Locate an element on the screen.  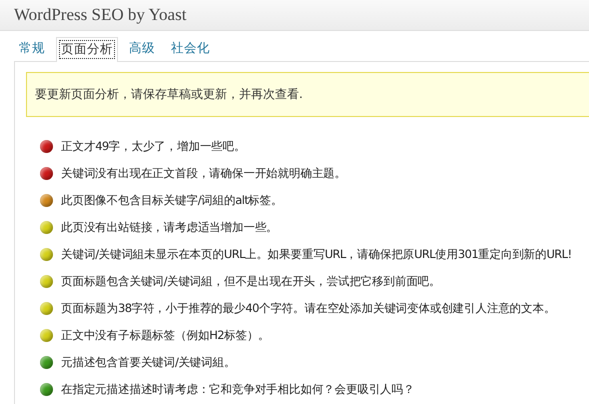
analysis-result: 正文才49字，太少了，增加一些吧。 is located at coordinates (153, 146).